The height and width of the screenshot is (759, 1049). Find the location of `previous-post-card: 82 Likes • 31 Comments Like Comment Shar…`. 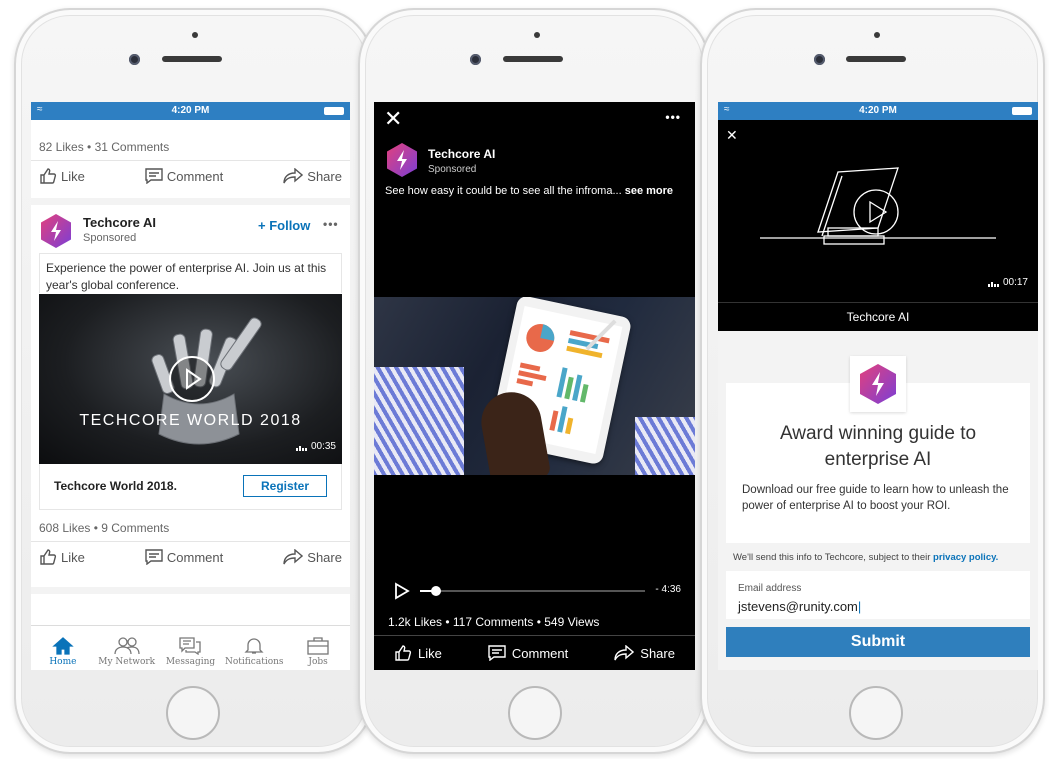

previous-post-card: 82 Likes • 31 Comments Like Comment Shar… is located at coordinates (190, 159).